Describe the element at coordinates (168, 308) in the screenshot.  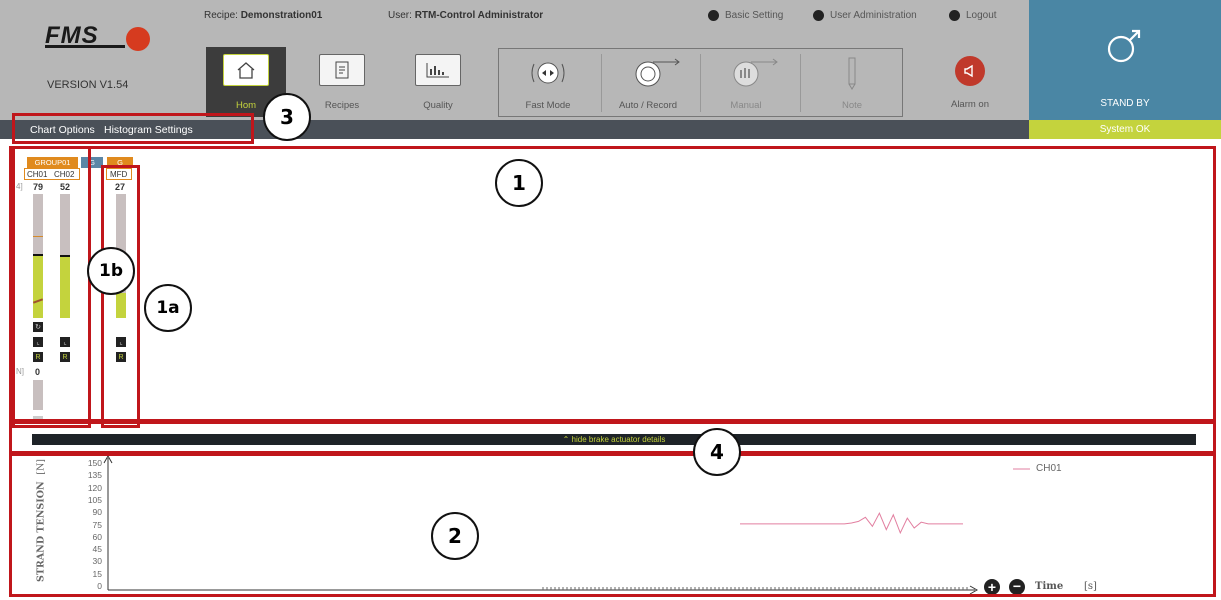
I see `callout-1a: 1a` at that location.